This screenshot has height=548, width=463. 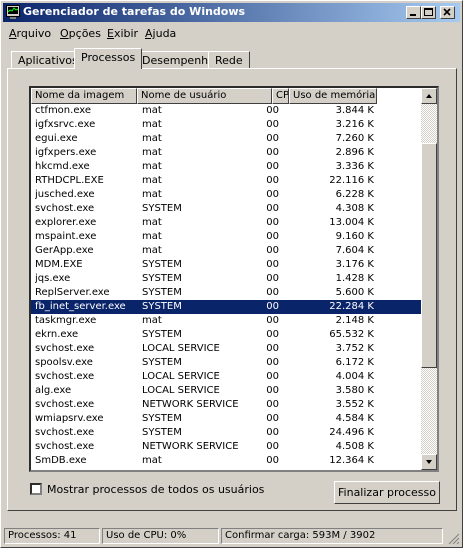 What do you see at coordinates (226, 321) in the screenshot?
I see `table-row: taskmgr.exe mat 00 2.148 K` at bounding box center [226, 321].